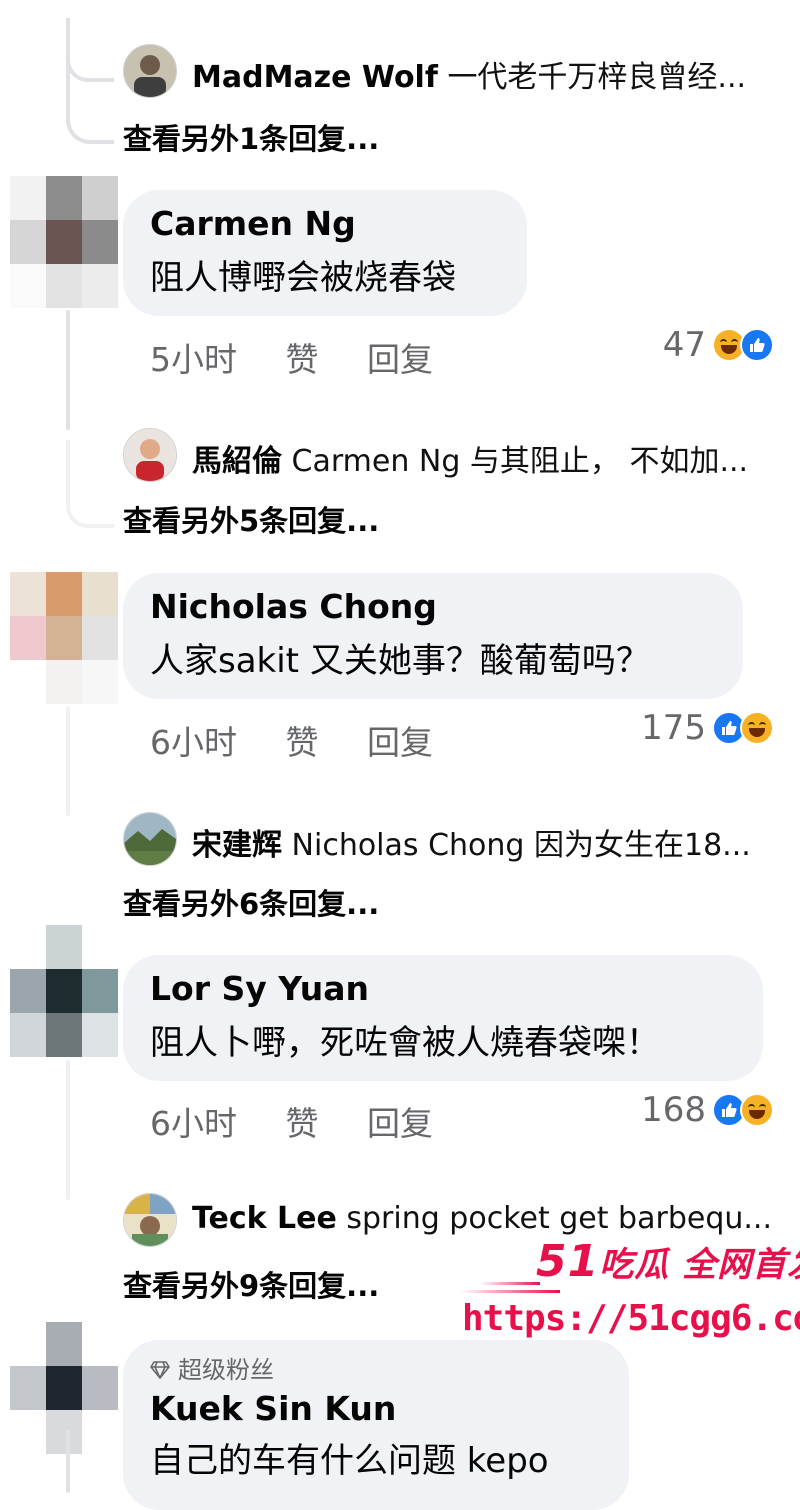 The width and height of the screenshot is (800, 1510). I want to click on comment-bubble: Lor Sy Yuan 阻人卜嘢，死咗會被人燒春袋㗎！, so click(443, 1018).